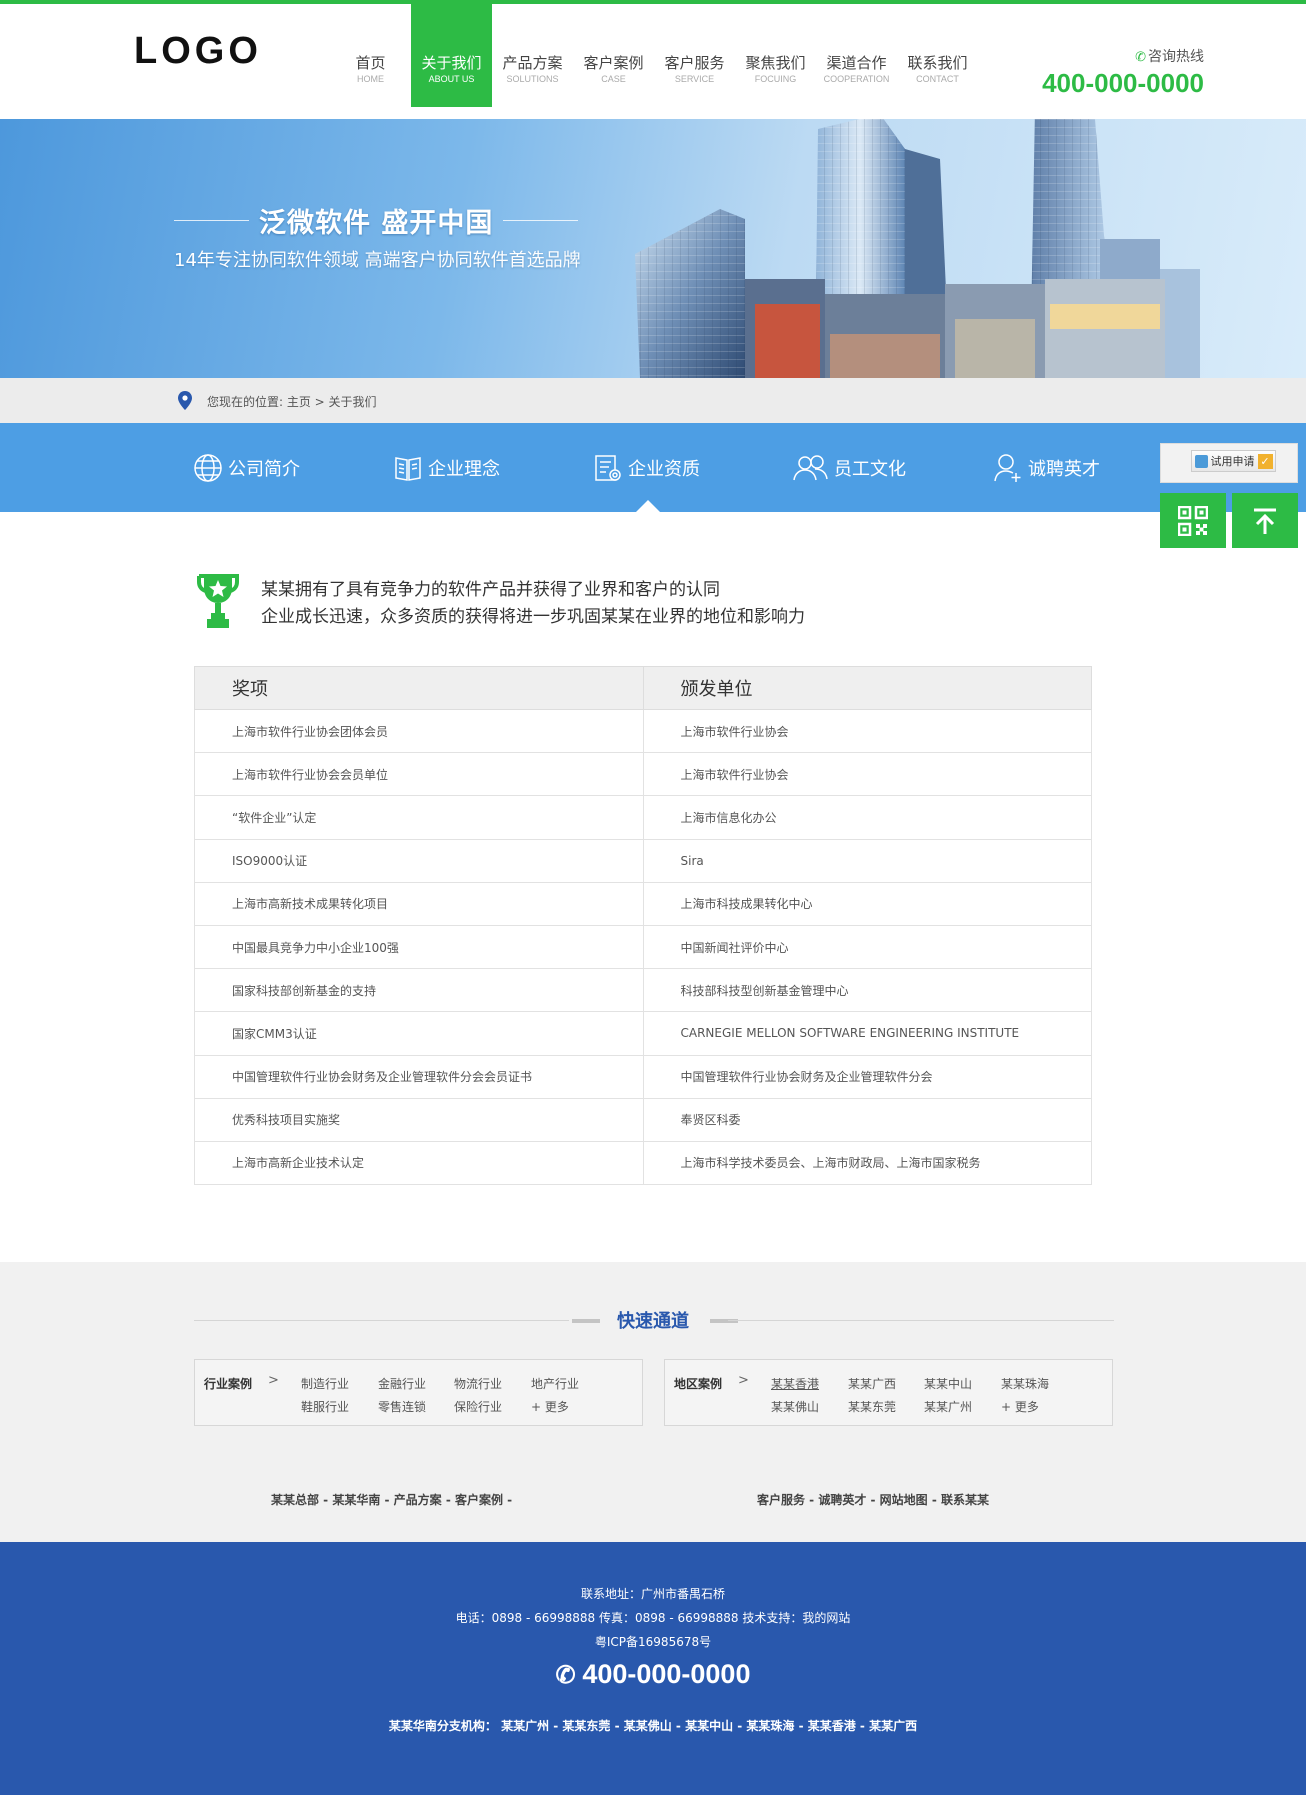 This screenshot has width=1306, height=1795. I want to click on award-cell: 中国最具竞争力中小企业100强, so click(419, 947).